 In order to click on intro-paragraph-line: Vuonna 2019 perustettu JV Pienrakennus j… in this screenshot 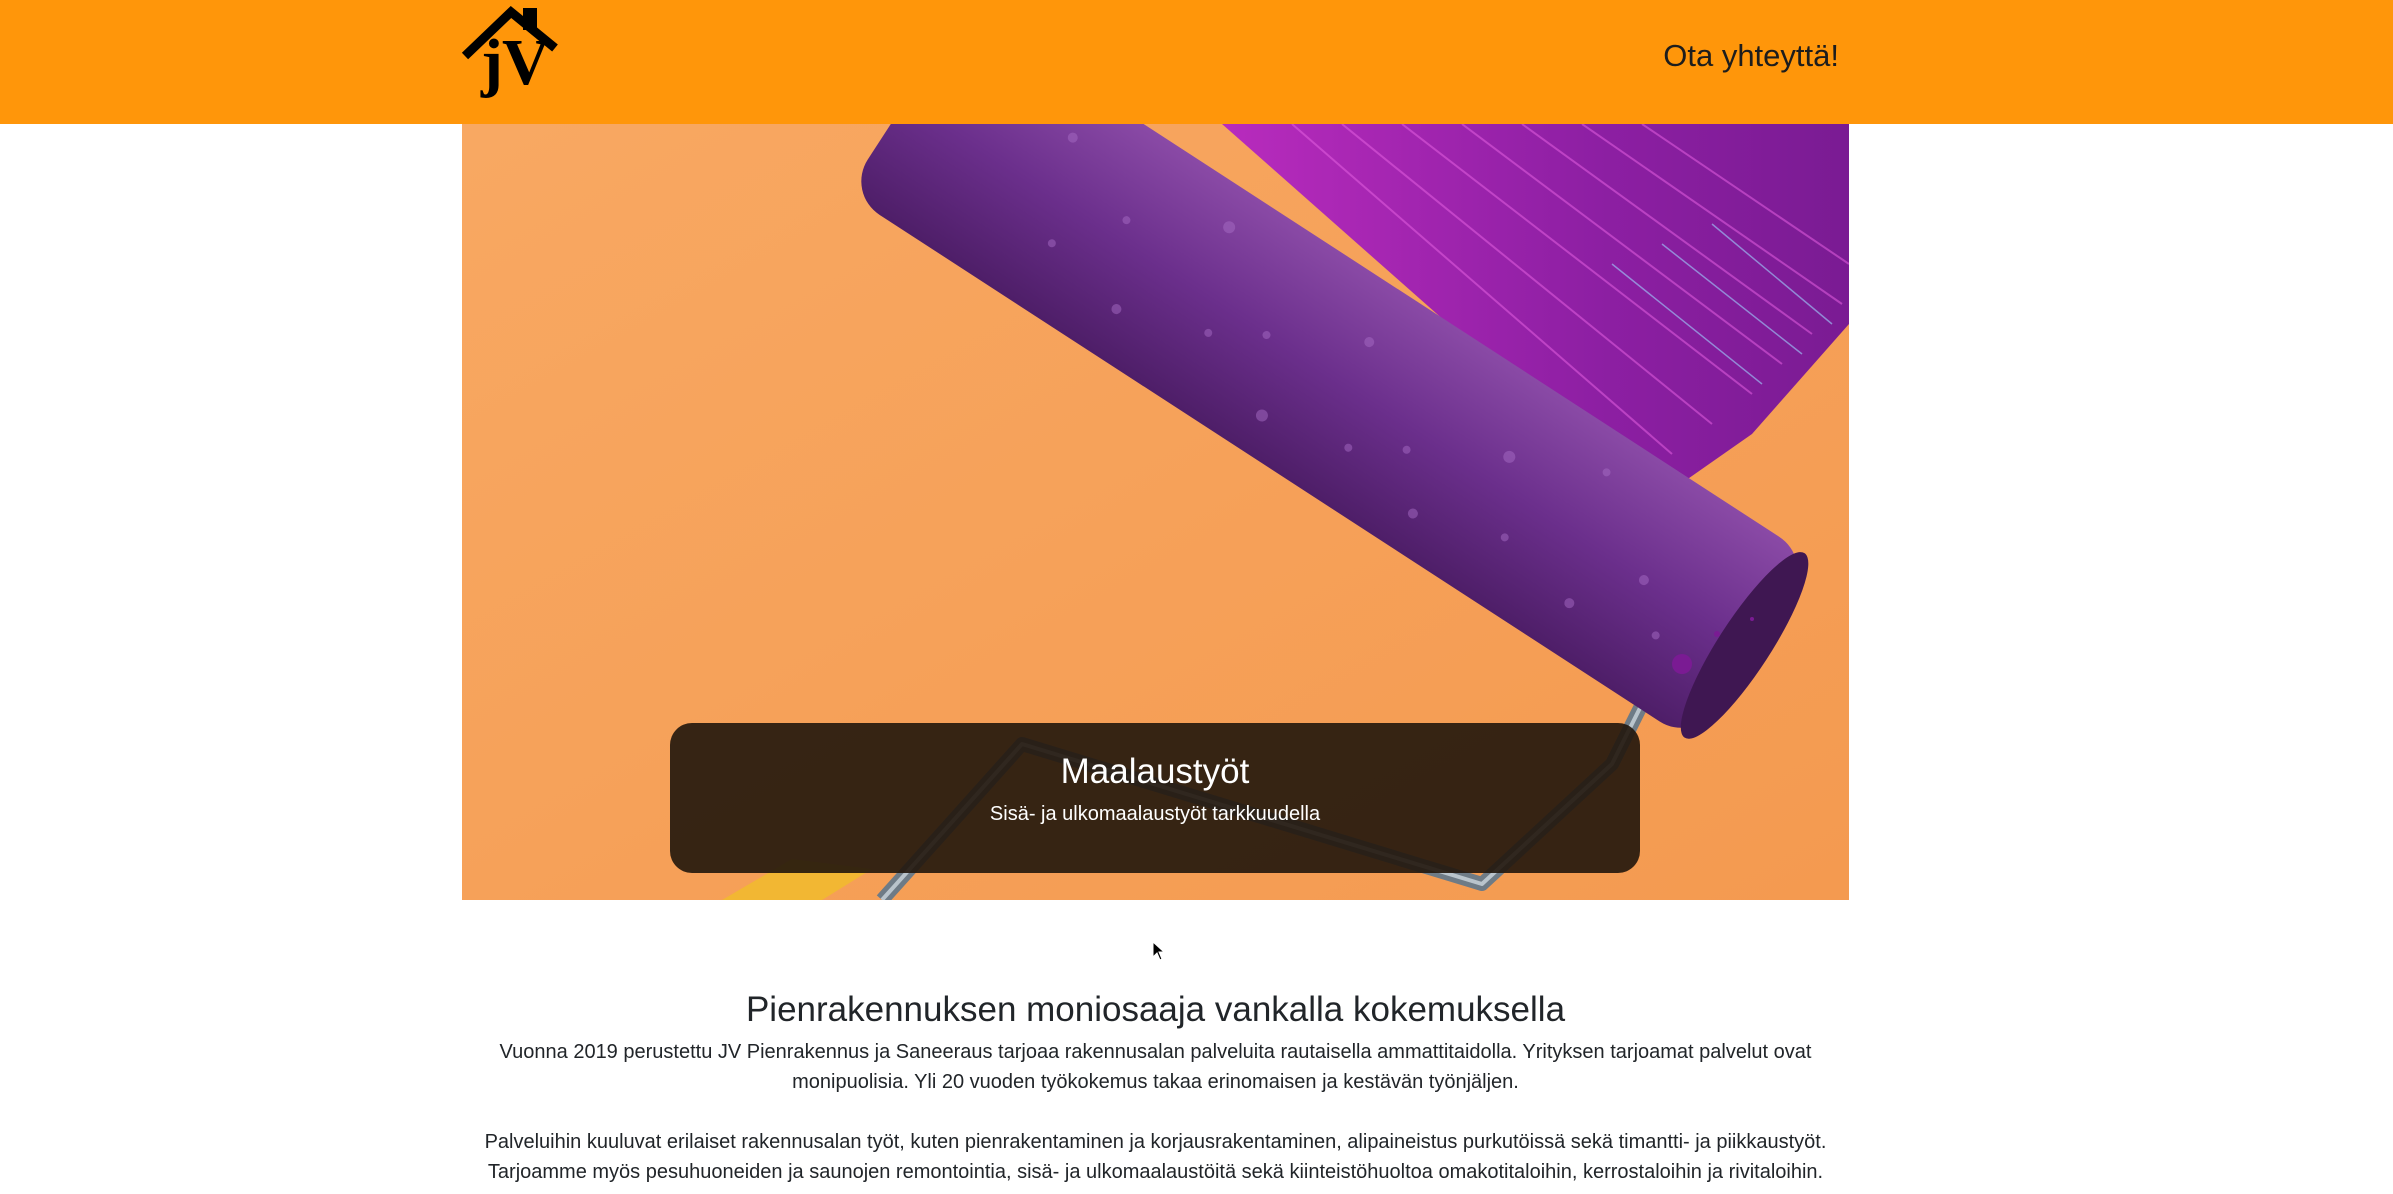, I will do `click(1155, 1052)`.